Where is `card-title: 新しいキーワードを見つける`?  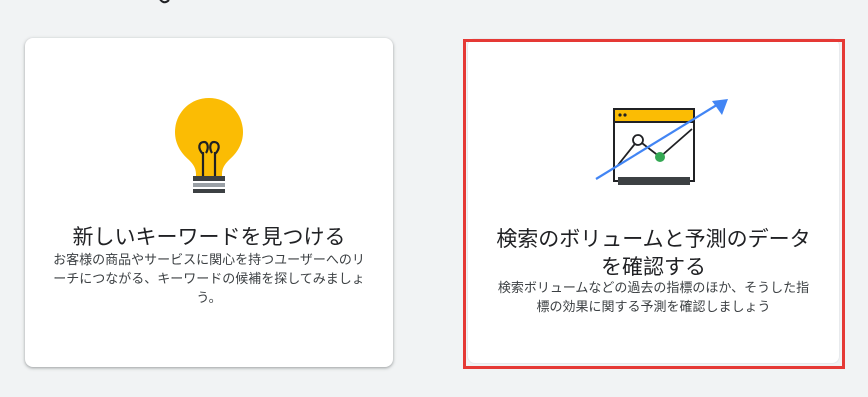
card-title: 新しいキーワードを見つける is located at coordinates (209, 237).